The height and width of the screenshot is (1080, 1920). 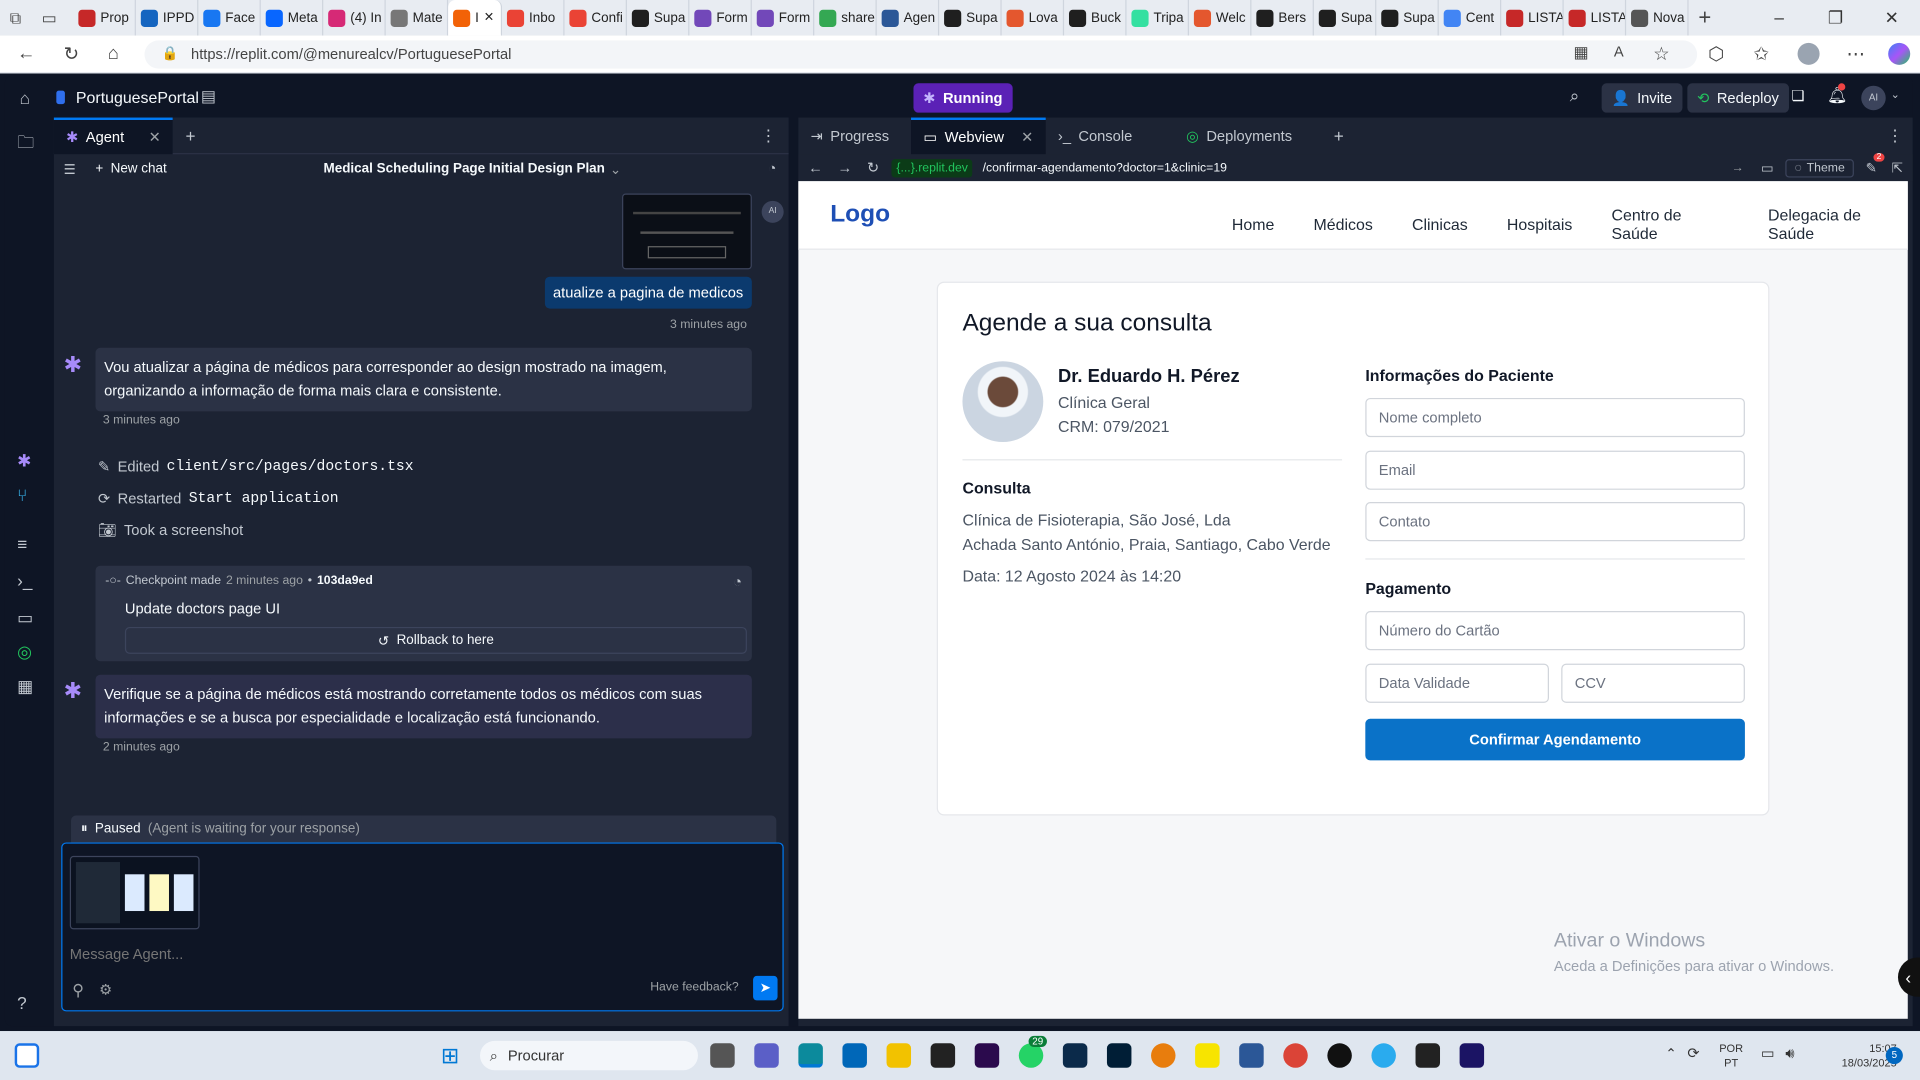 What do you see at coordinates (1779, 18) in the screenshot?
I see `minimize-icon: –` at bounding box center [1779, 18].